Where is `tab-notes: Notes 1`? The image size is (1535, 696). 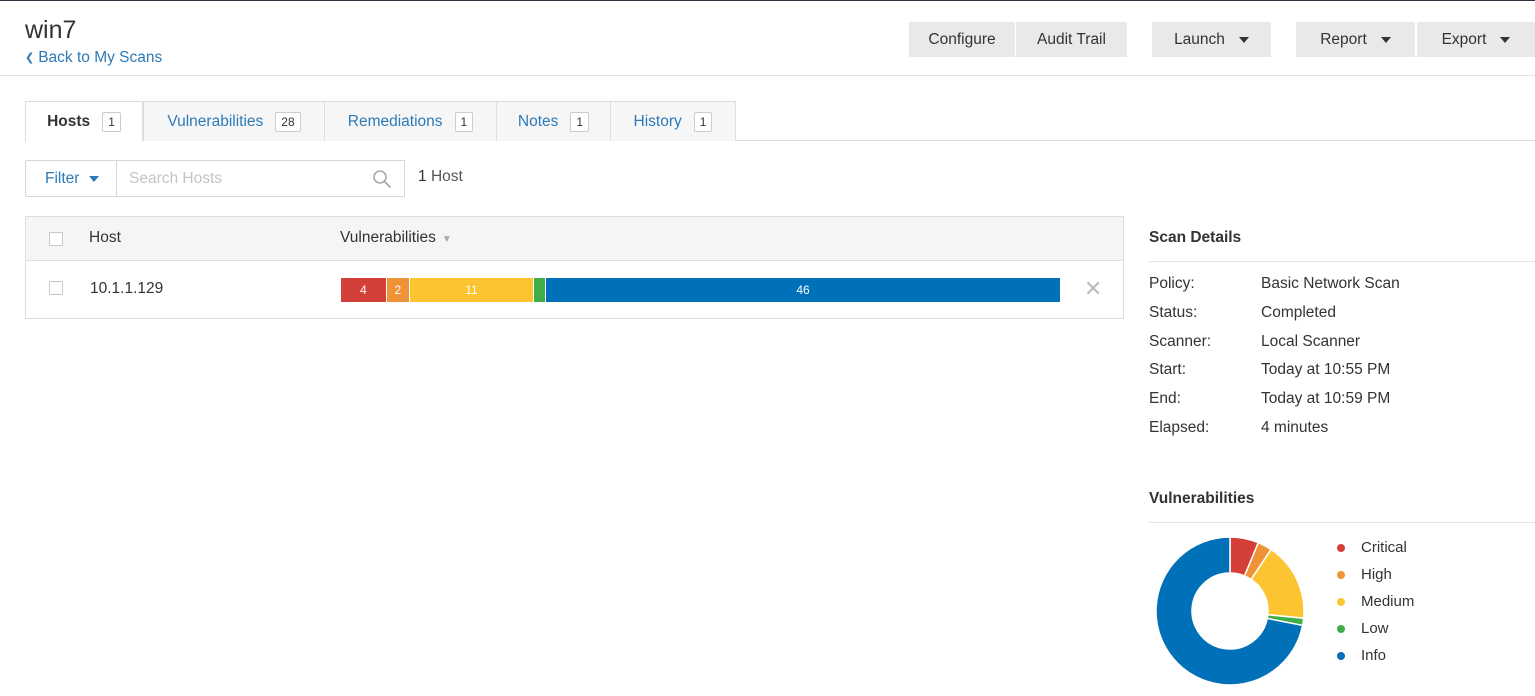 tab-notes: Notes 1 is located at coordinates (553, 121).